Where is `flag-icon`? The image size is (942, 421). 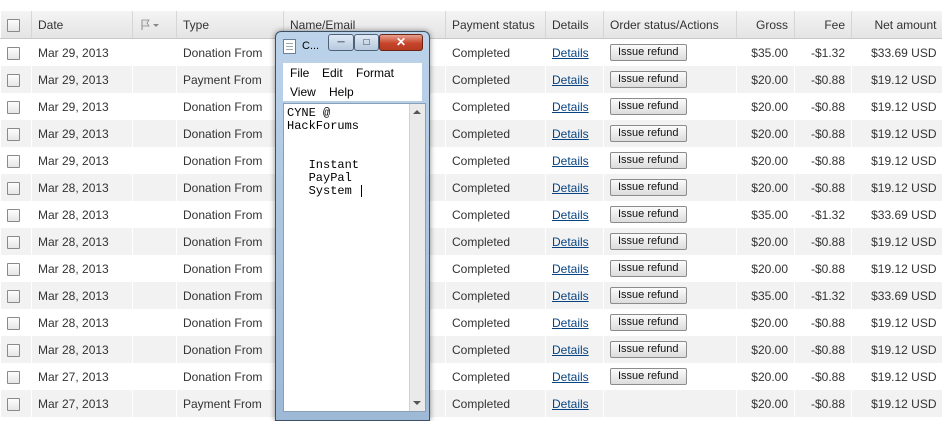 flag-icon is located at coordinates (150, 25).